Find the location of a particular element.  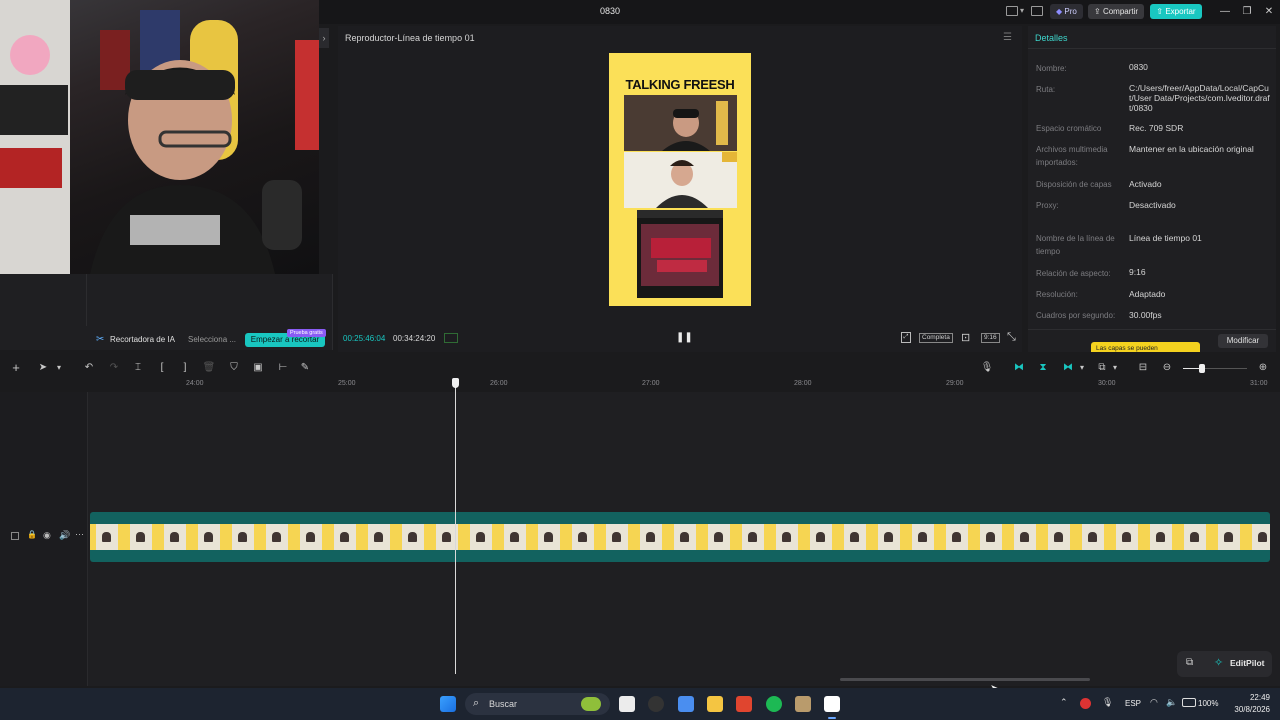

modify-button: Modificar is located at coordinates (1243, 341).